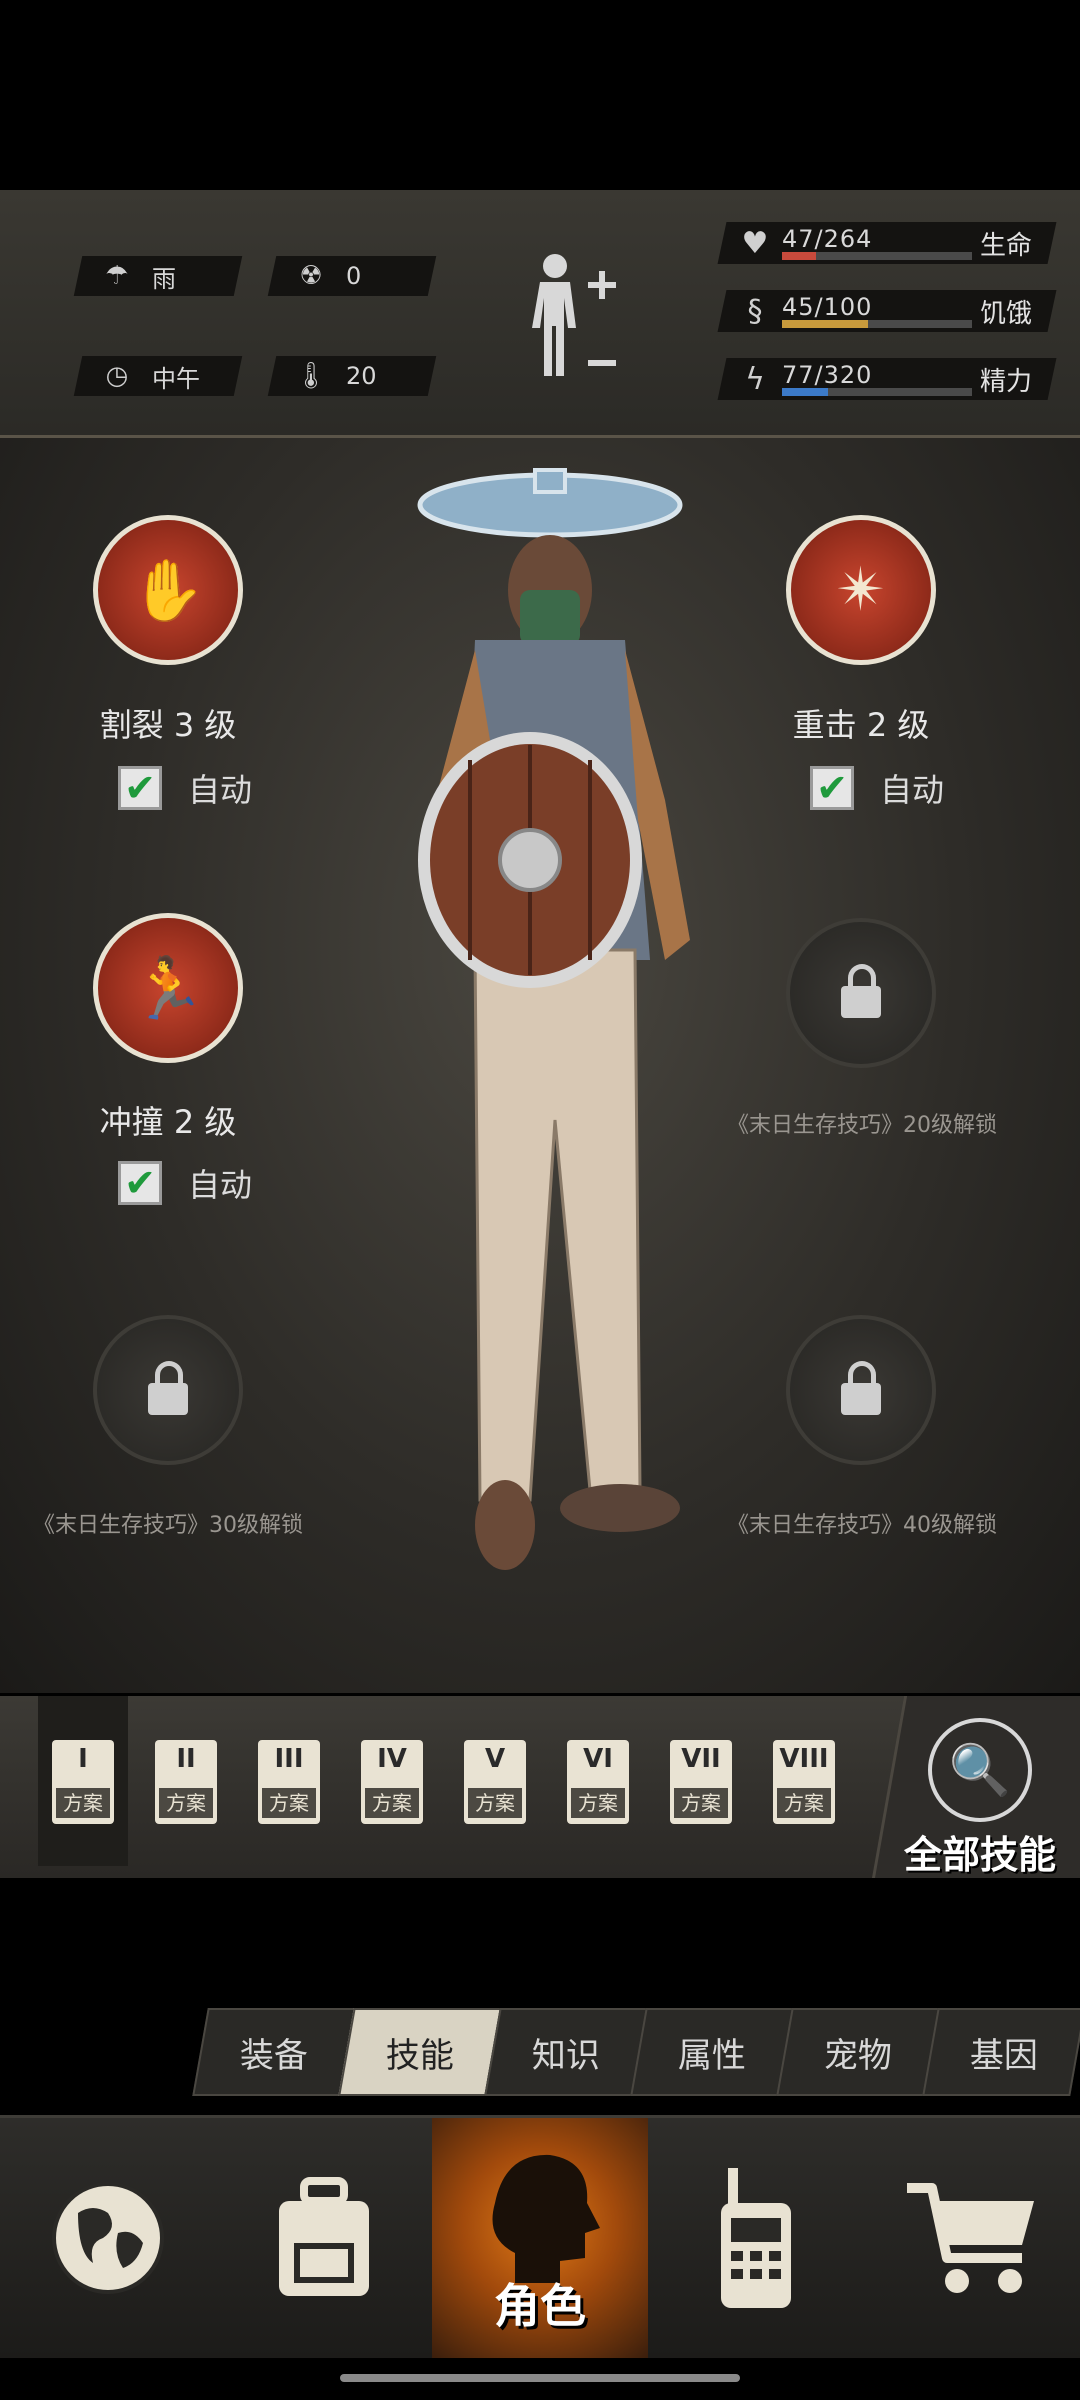 The height and width of the screenshot is (2400, 1080). I want to click on clock-icon: ◷, so click(117, 376).